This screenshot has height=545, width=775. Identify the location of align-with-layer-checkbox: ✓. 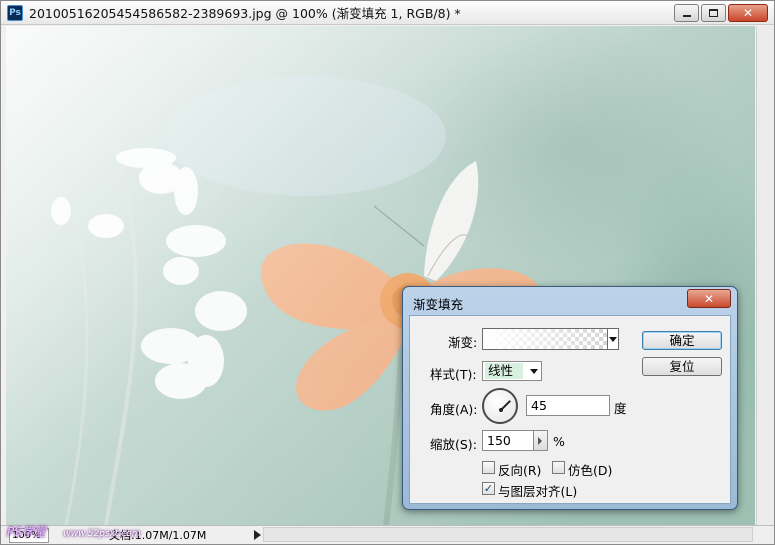
(488, 488).